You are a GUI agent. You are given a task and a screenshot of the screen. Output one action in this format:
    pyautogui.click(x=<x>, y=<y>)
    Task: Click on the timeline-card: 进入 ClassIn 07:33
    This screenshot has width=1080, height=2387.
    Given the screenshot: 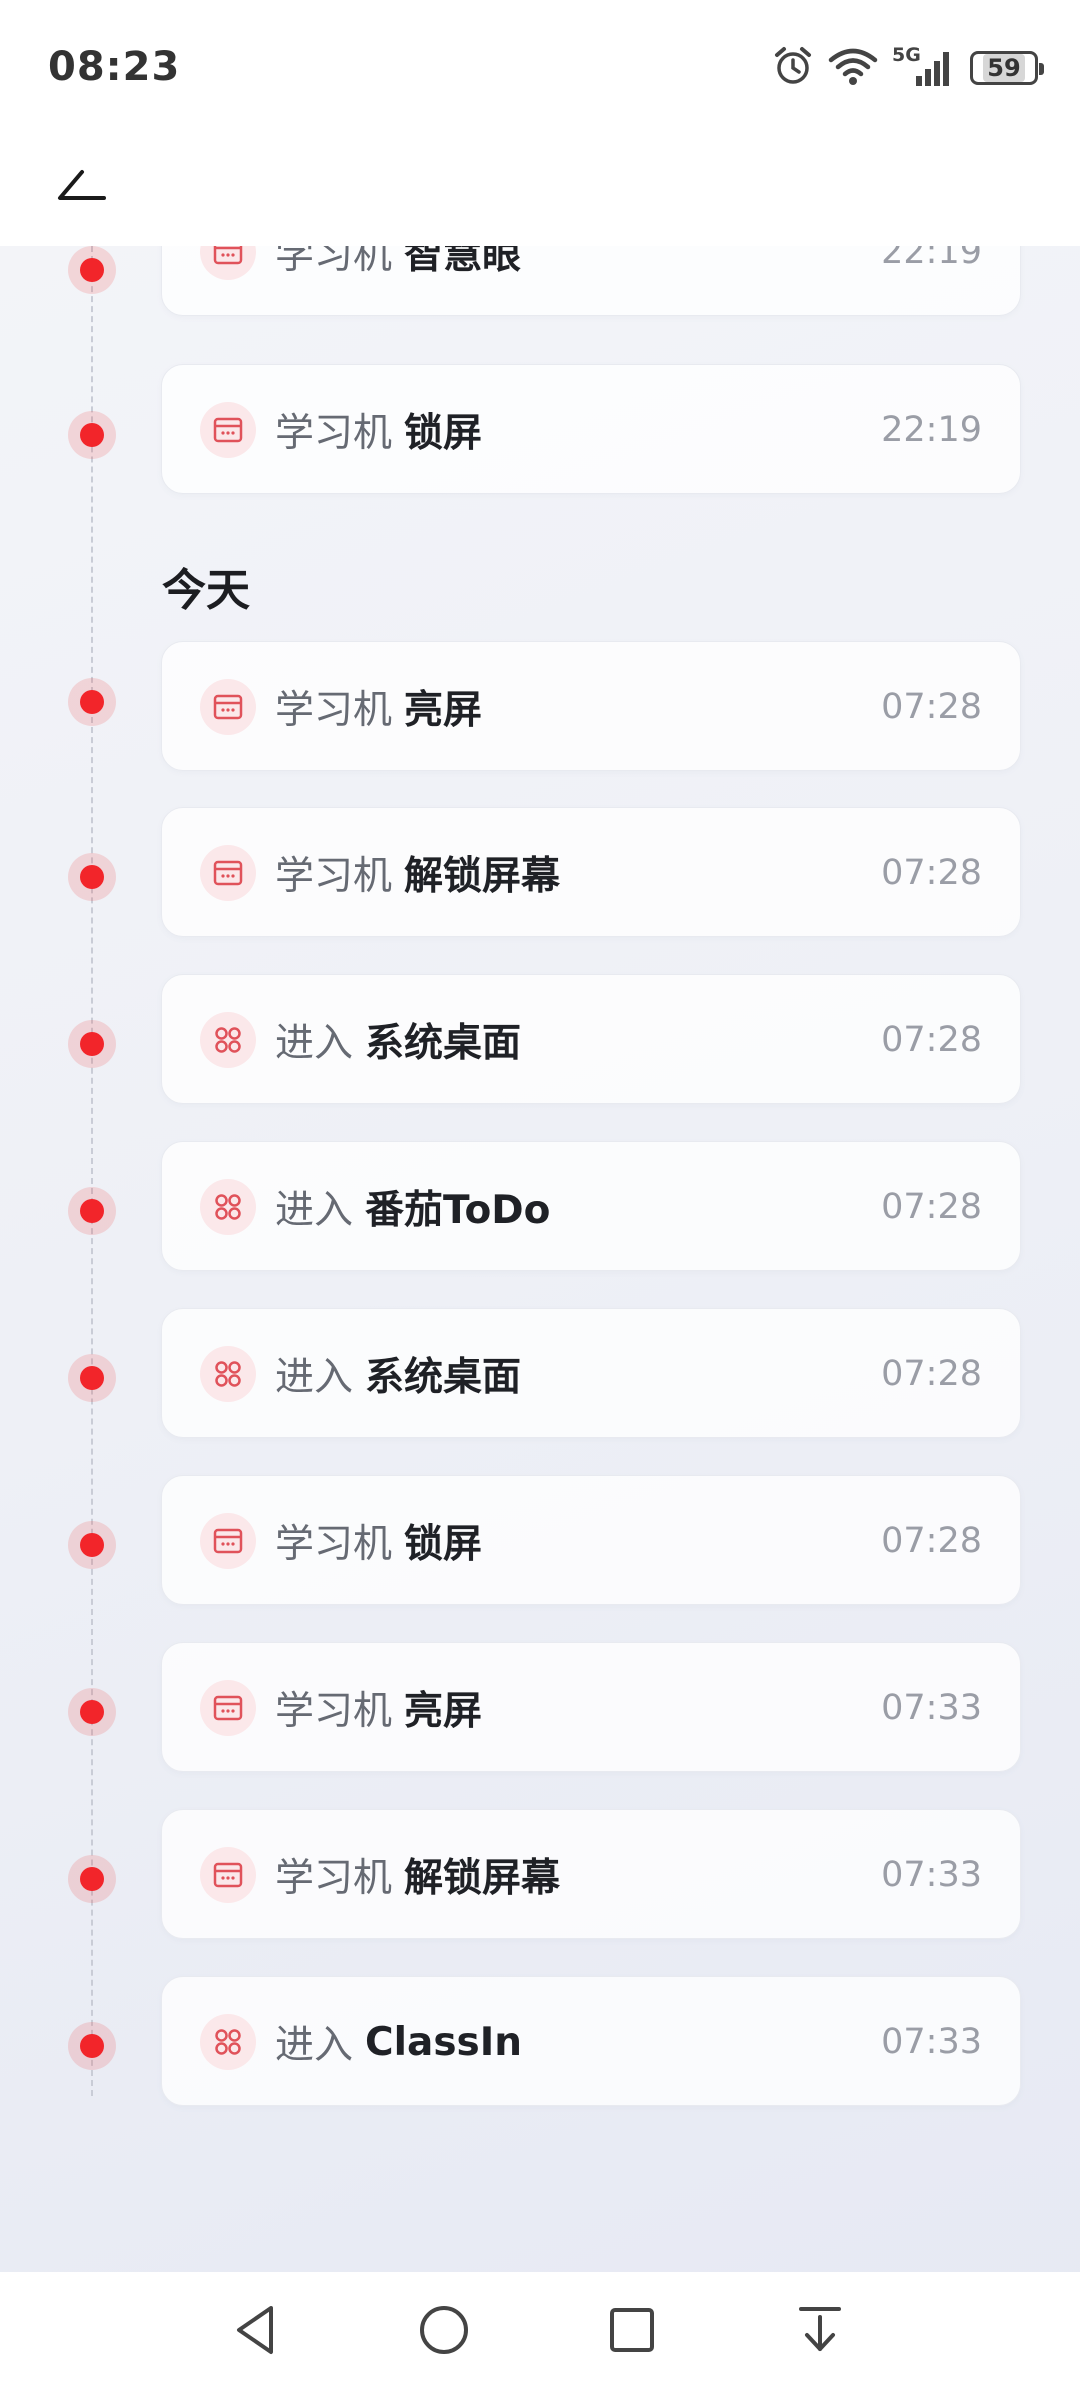 What is the action you would take?
    pyautogui.click(x=591, y=2041)
    